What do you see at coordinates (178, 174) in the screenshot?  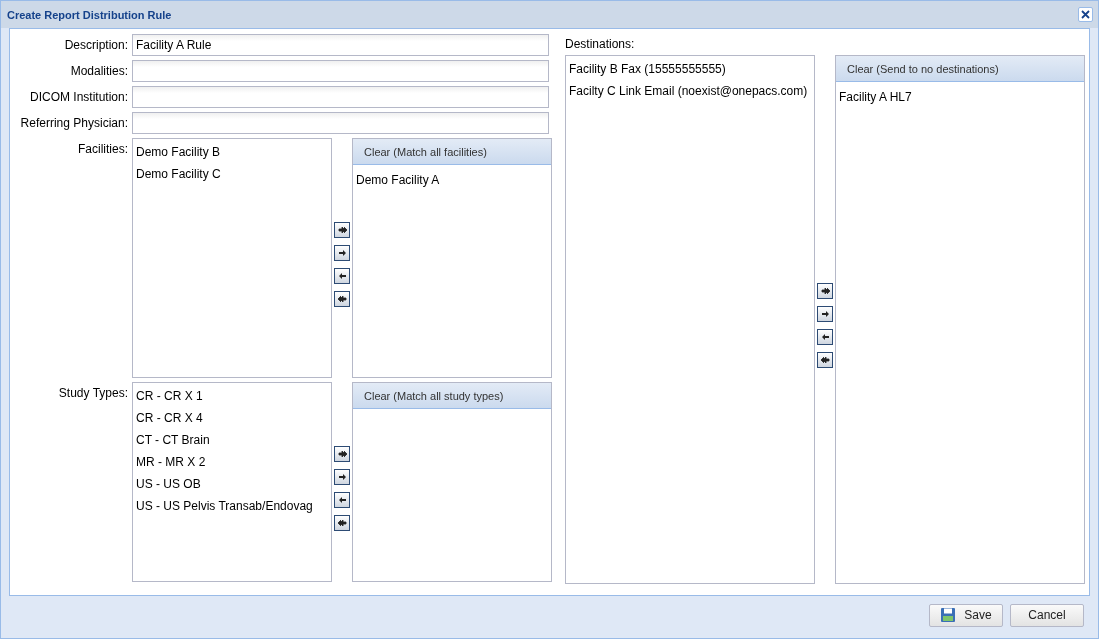 I see `list-item: Demo Facility C` at bounding box center [178, 174].